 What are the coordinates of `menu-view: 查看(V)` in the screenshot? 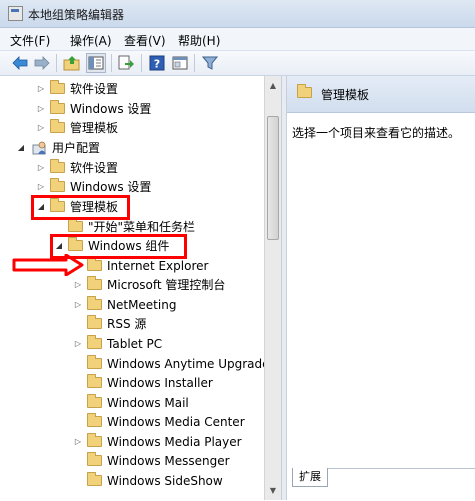 It's located at (145, 40).